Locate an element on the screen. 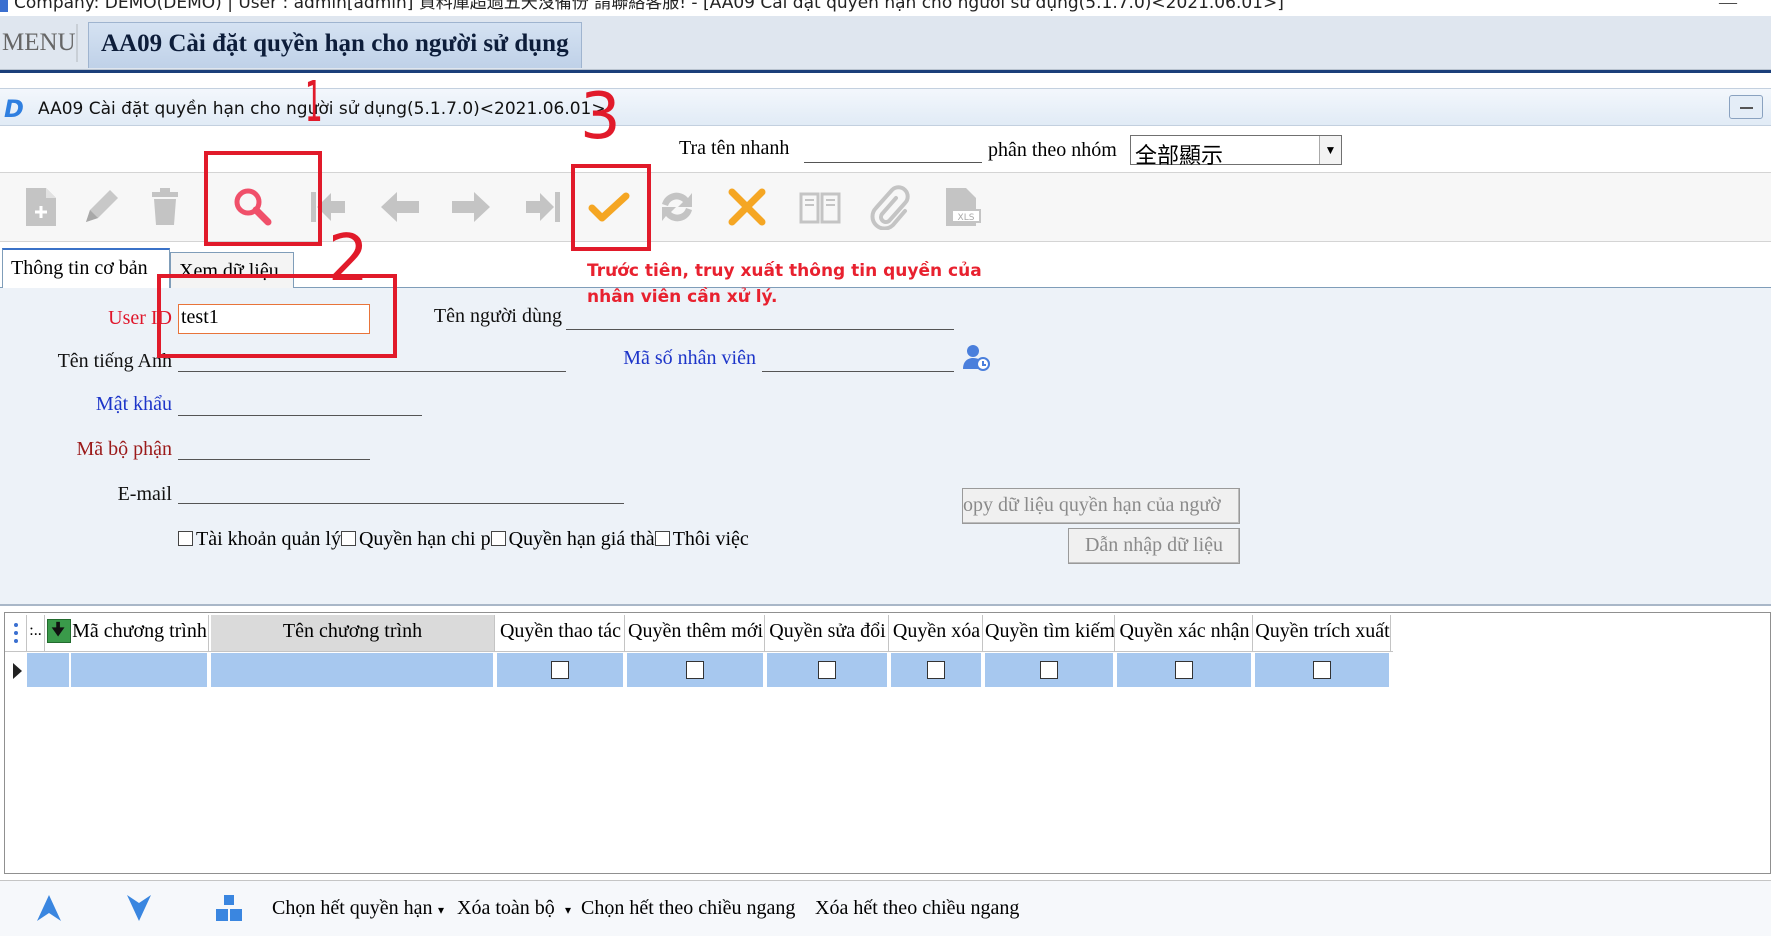 This screenshot has height=936, width=1771. group-filter-value: 全部顯示 is located at coordinates (1179, 156).